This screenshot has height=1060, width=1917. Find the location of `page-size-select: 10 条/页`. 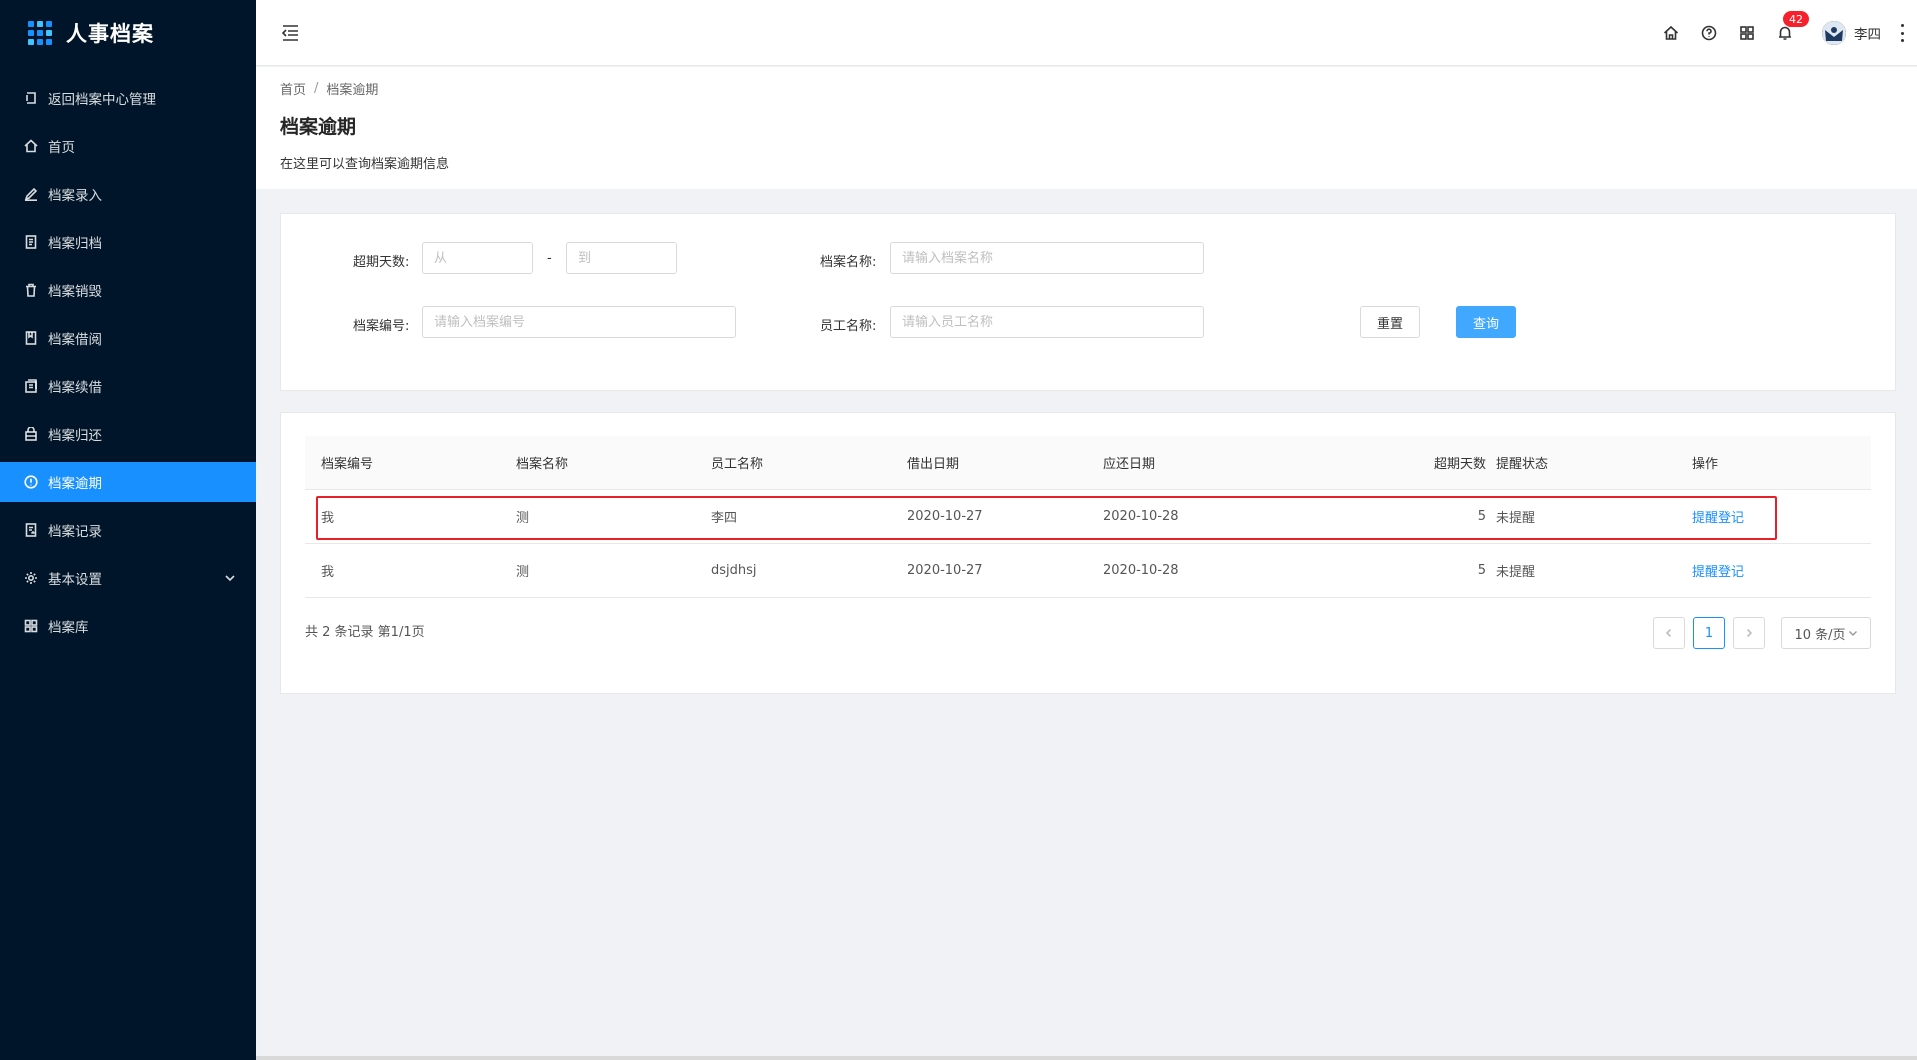

page-size-select: 10 条/页 is located at coordinates (1826, 633).